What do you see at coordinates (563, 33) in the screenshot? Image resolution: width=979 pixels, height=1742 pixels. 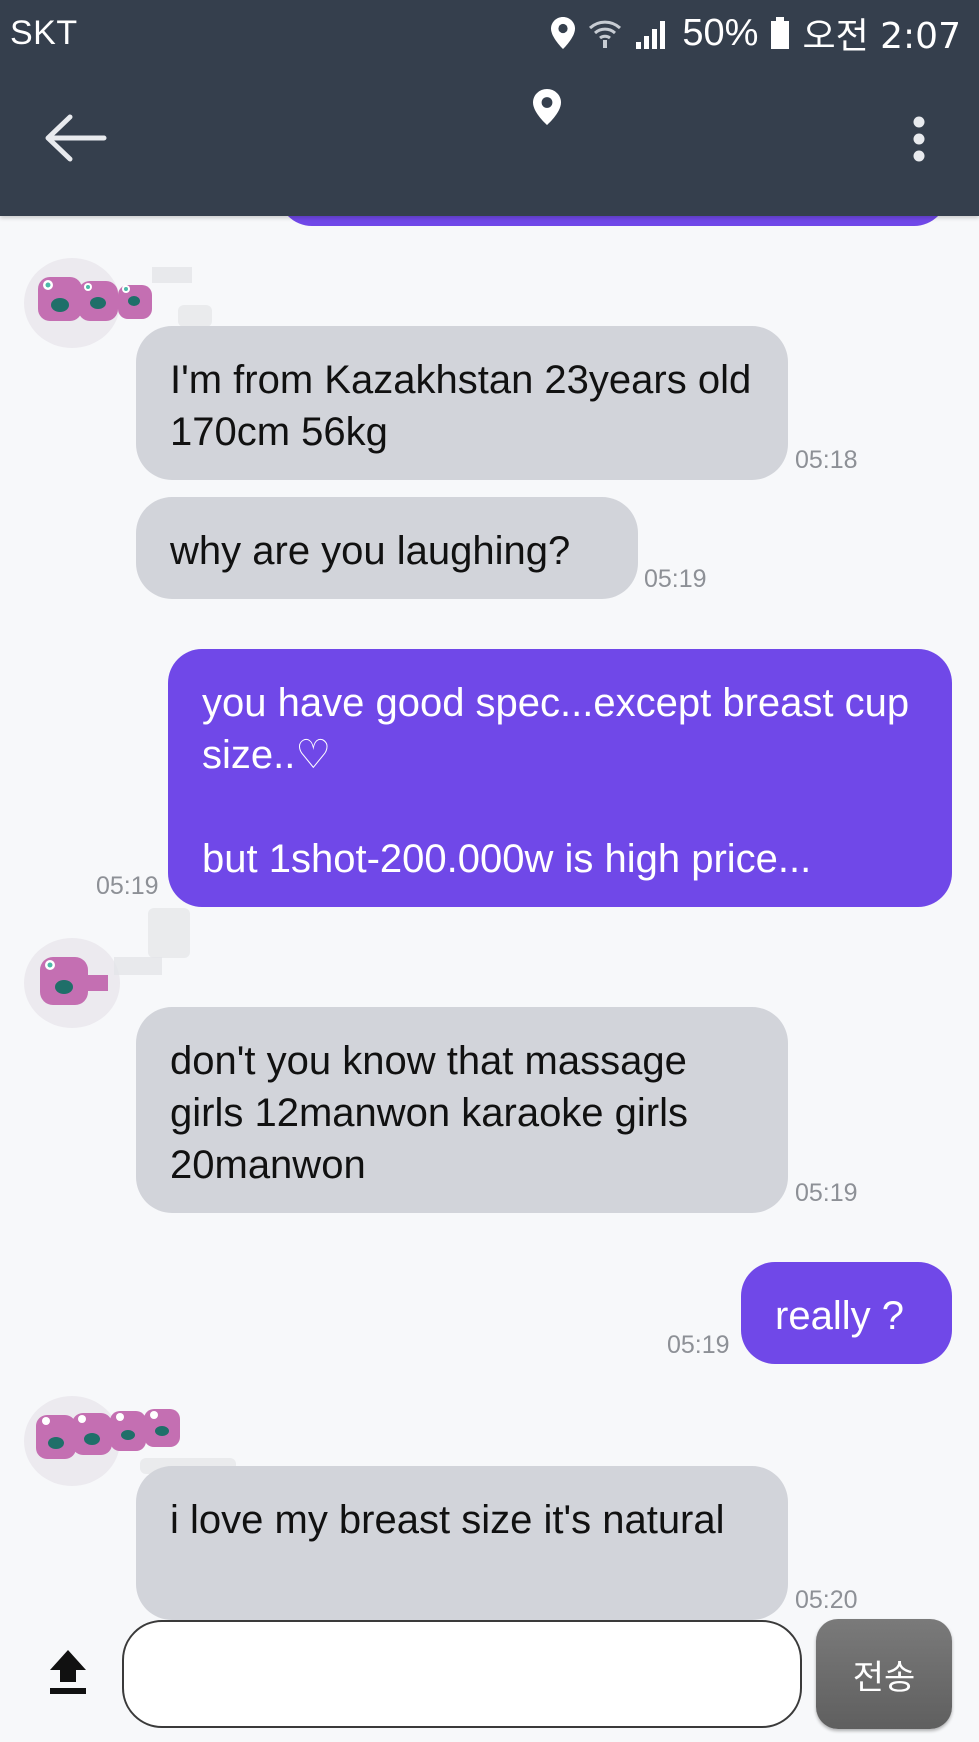 I see `location-status-icon` at bounding box center [563, 33].